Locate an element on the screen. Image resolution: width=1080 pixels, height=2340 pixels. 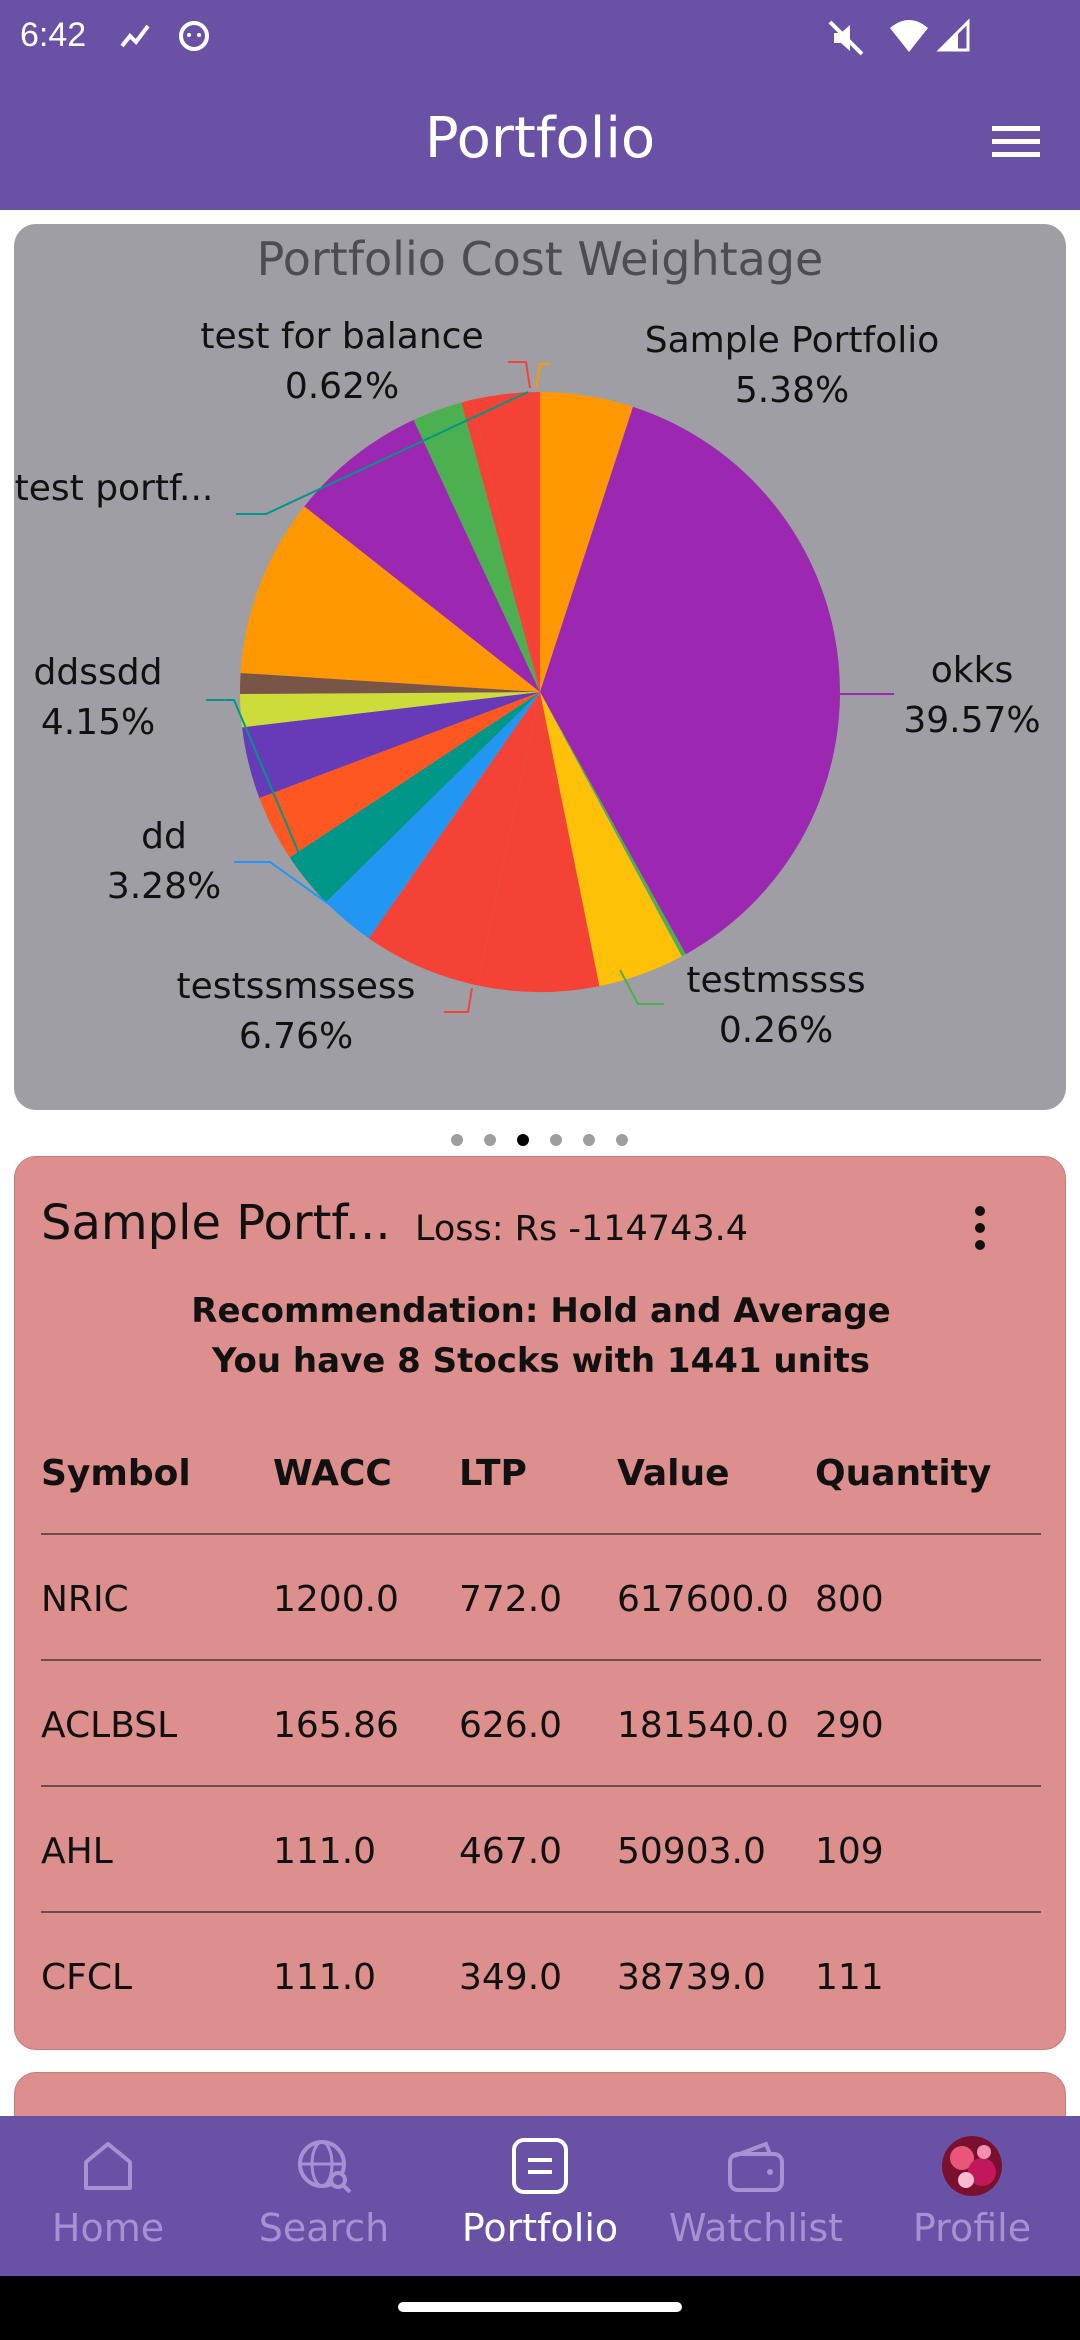
nav-portfolio-label: Portfolio is located at coordinates (540, 2228).